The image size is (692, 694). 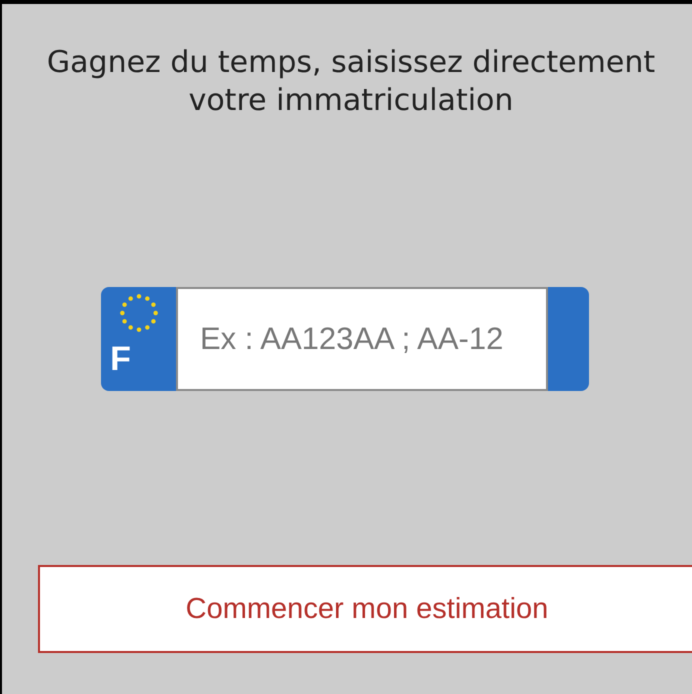 I want to click on plate-input-field: Ex : AA123AA ; AA-12, so click(x=362, y=339).